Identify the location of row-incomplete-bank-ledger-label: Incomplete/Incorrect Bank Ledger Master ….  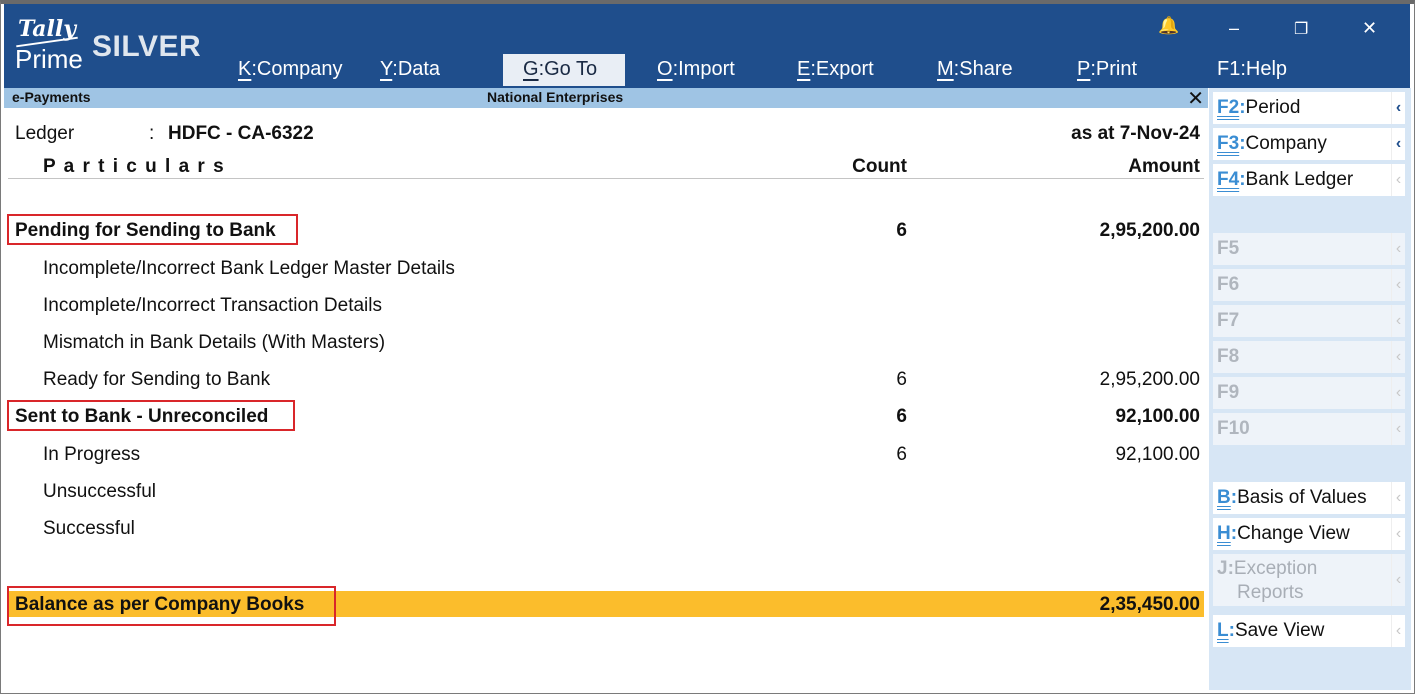
(249, 269).